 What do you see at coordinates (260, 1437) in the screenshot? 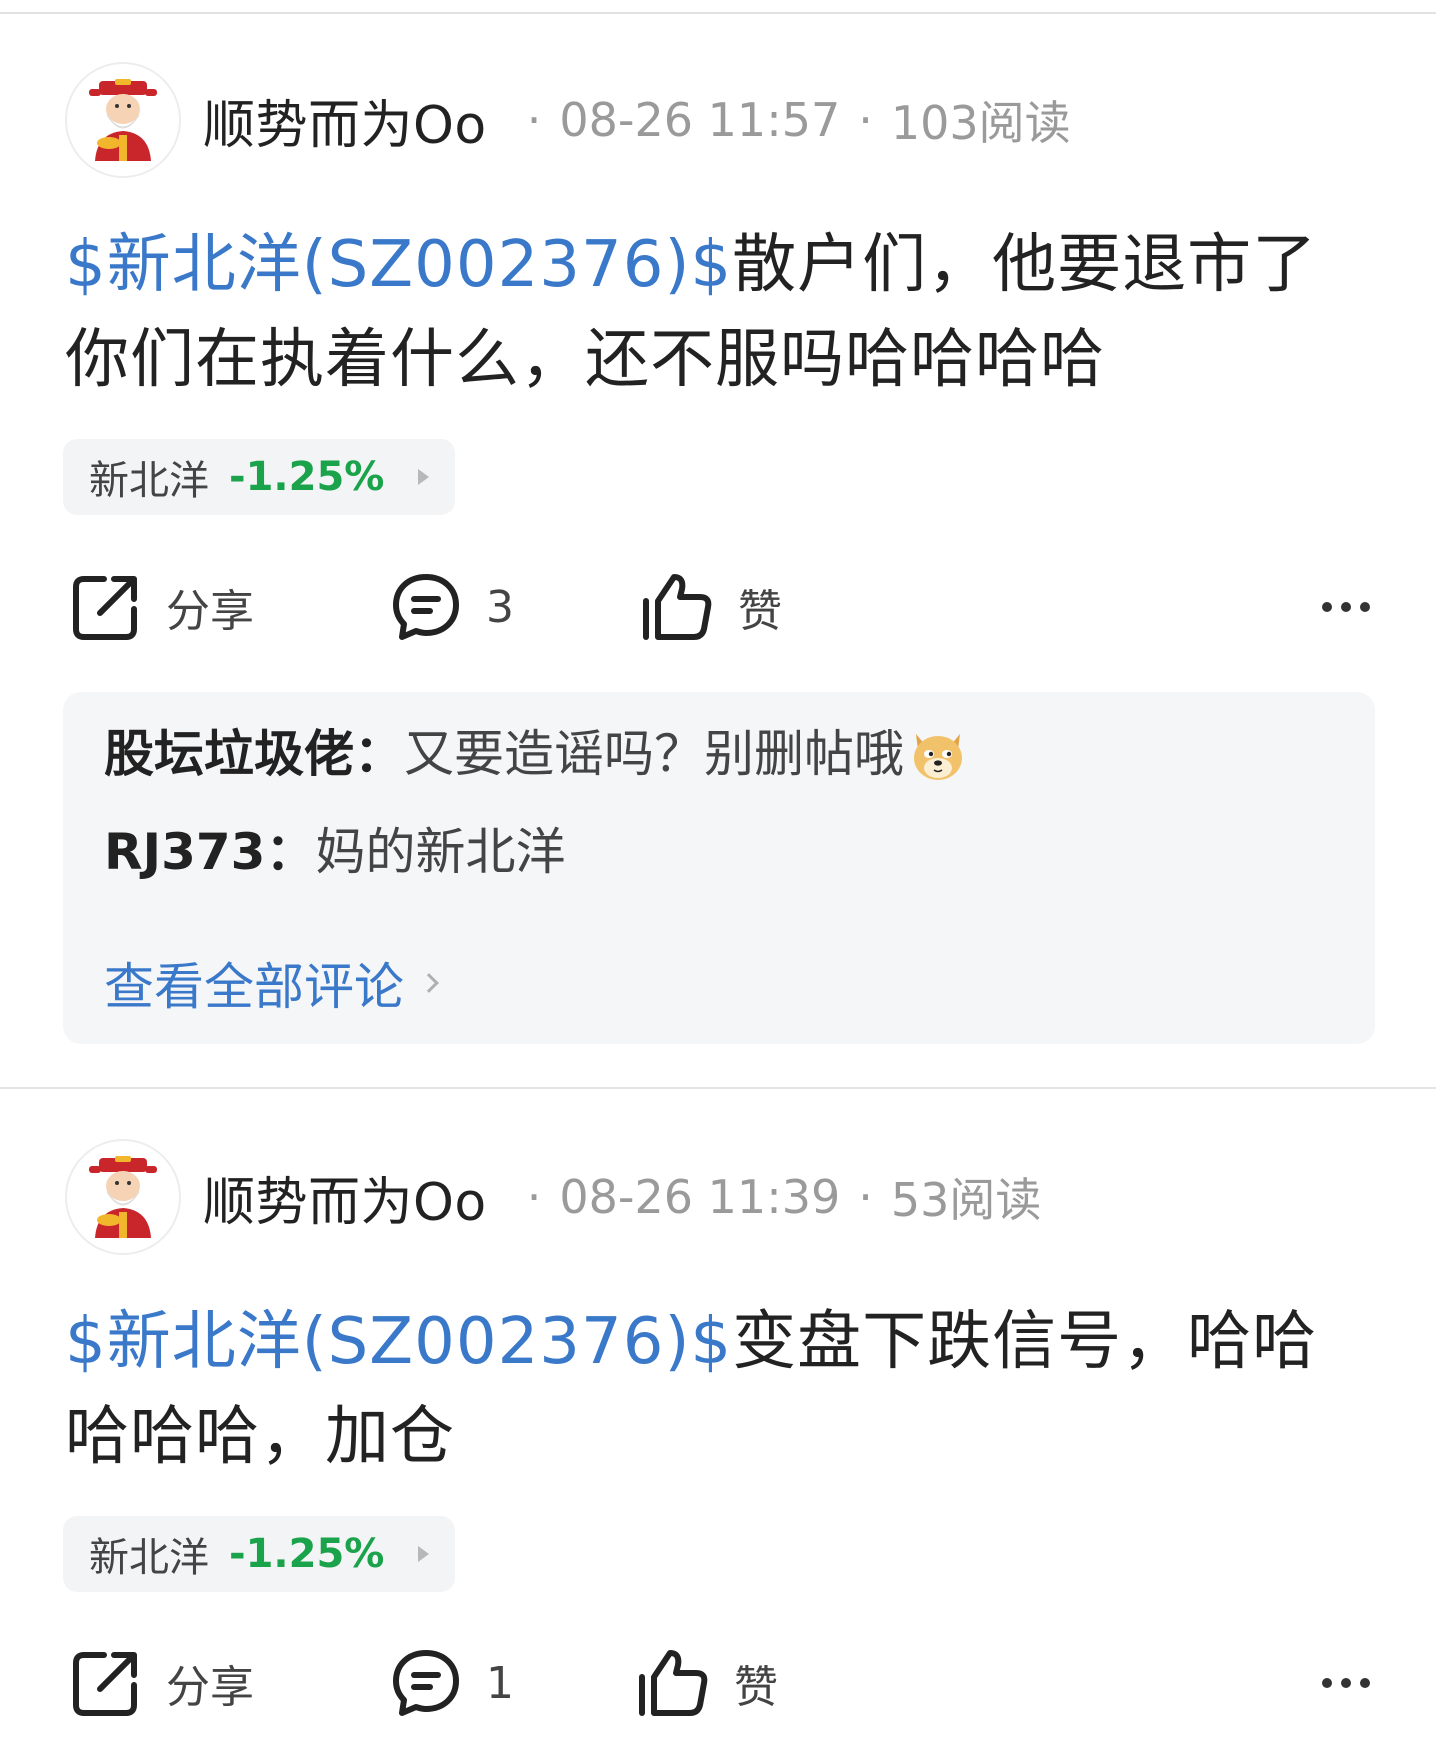
I see `post-text-line2: 哈哈哈，加仓` at bounding box center [260, 1437].